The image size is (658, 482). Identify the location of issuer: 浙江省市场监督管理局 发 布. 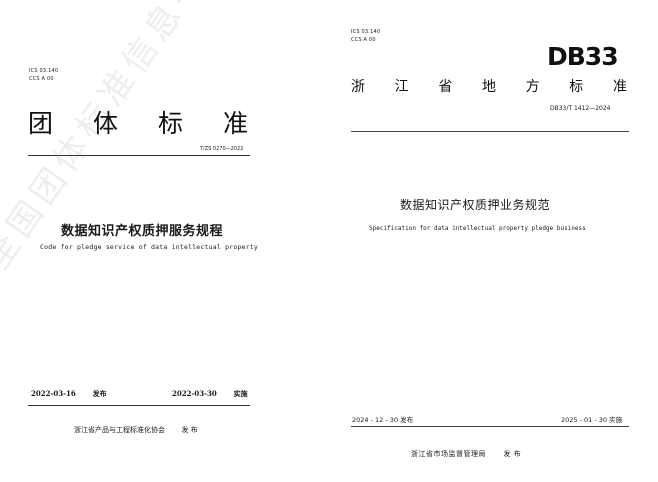
(466, 454).